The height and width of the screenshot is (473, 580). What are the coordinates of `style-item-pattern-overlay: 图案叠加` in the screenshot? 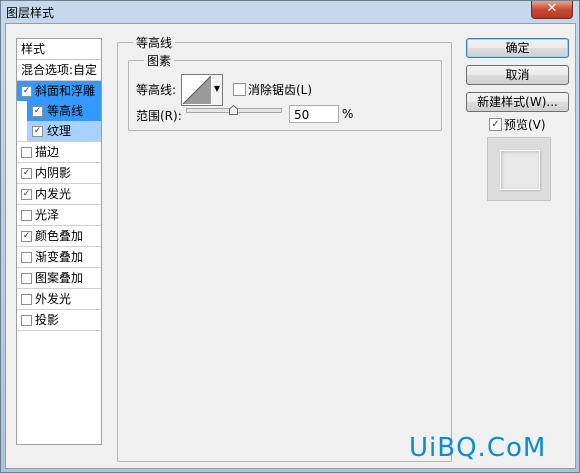 It's located at (59, 278).